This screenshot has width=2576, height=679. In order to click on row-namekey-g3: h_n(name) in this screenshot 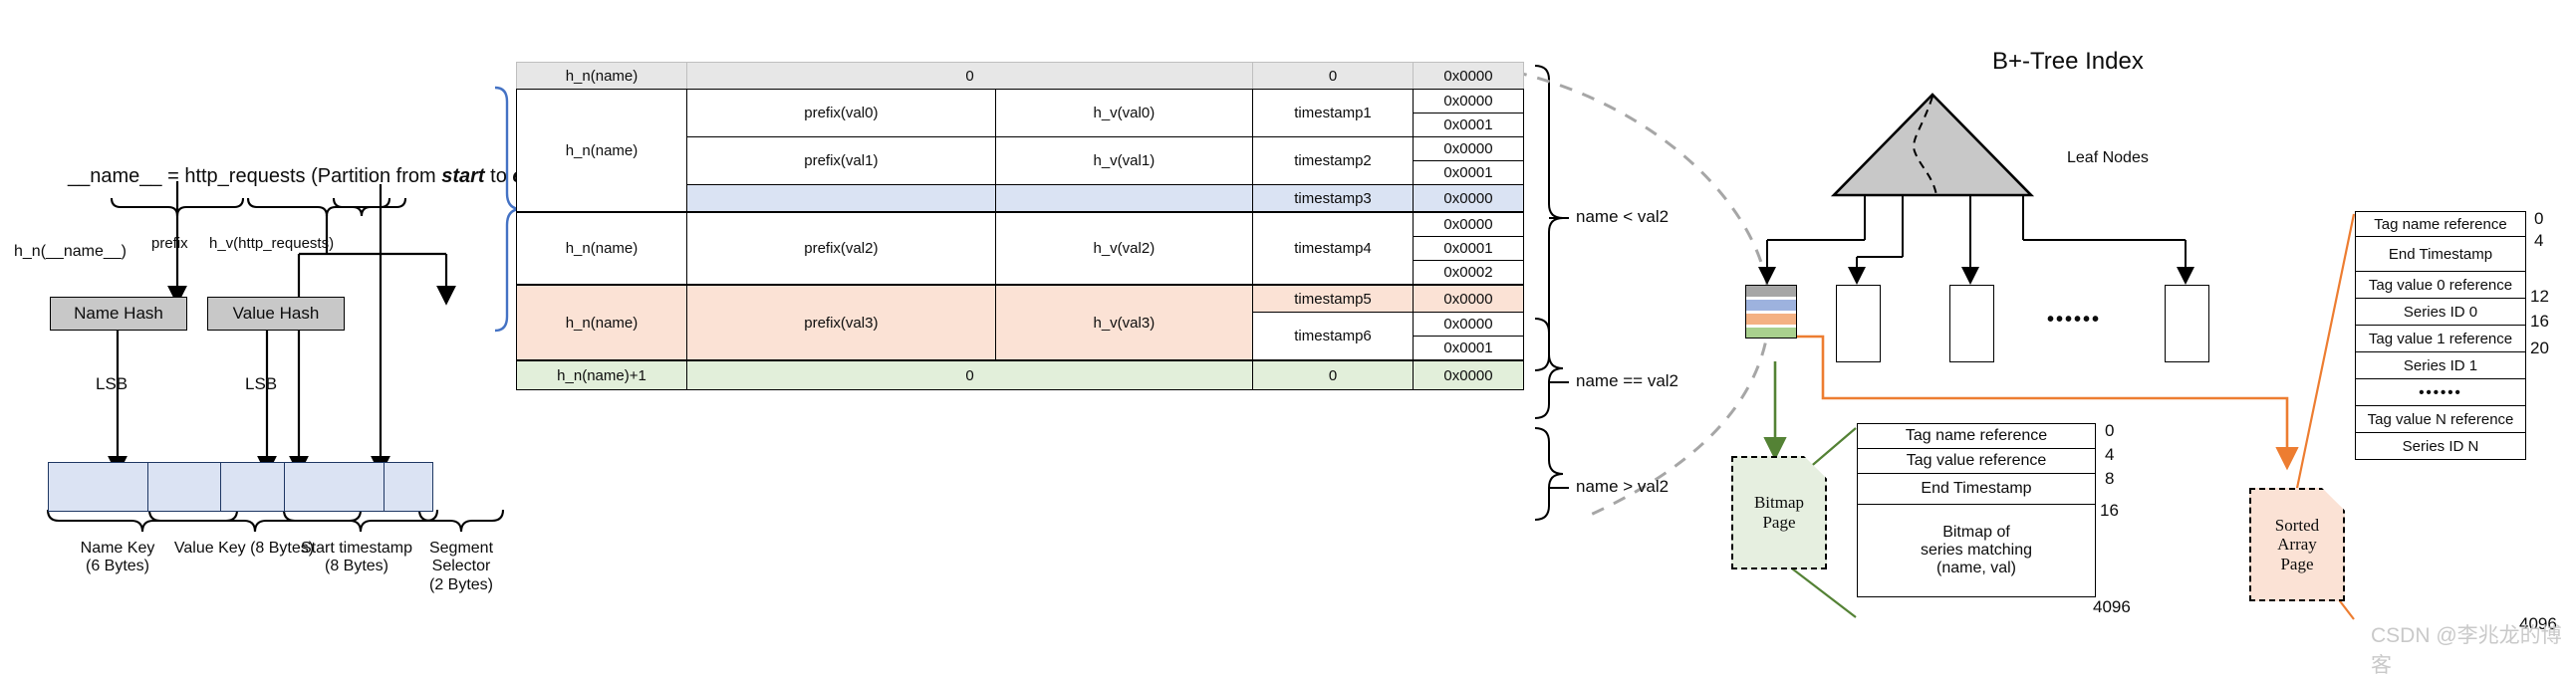, I will do `click(601, 322)`.